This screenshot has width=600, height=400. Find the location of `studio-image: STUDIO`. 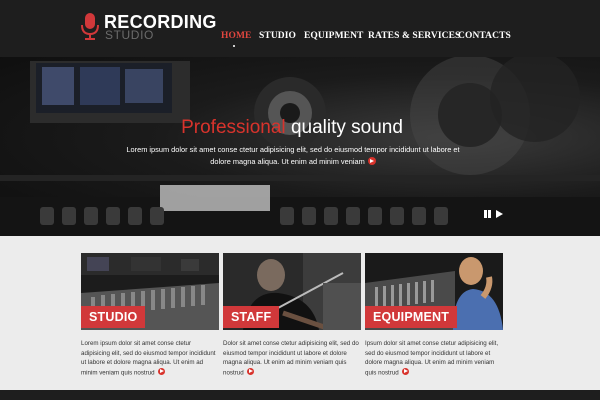

studio-image: STUDIO is located at coordinates (150, 291).